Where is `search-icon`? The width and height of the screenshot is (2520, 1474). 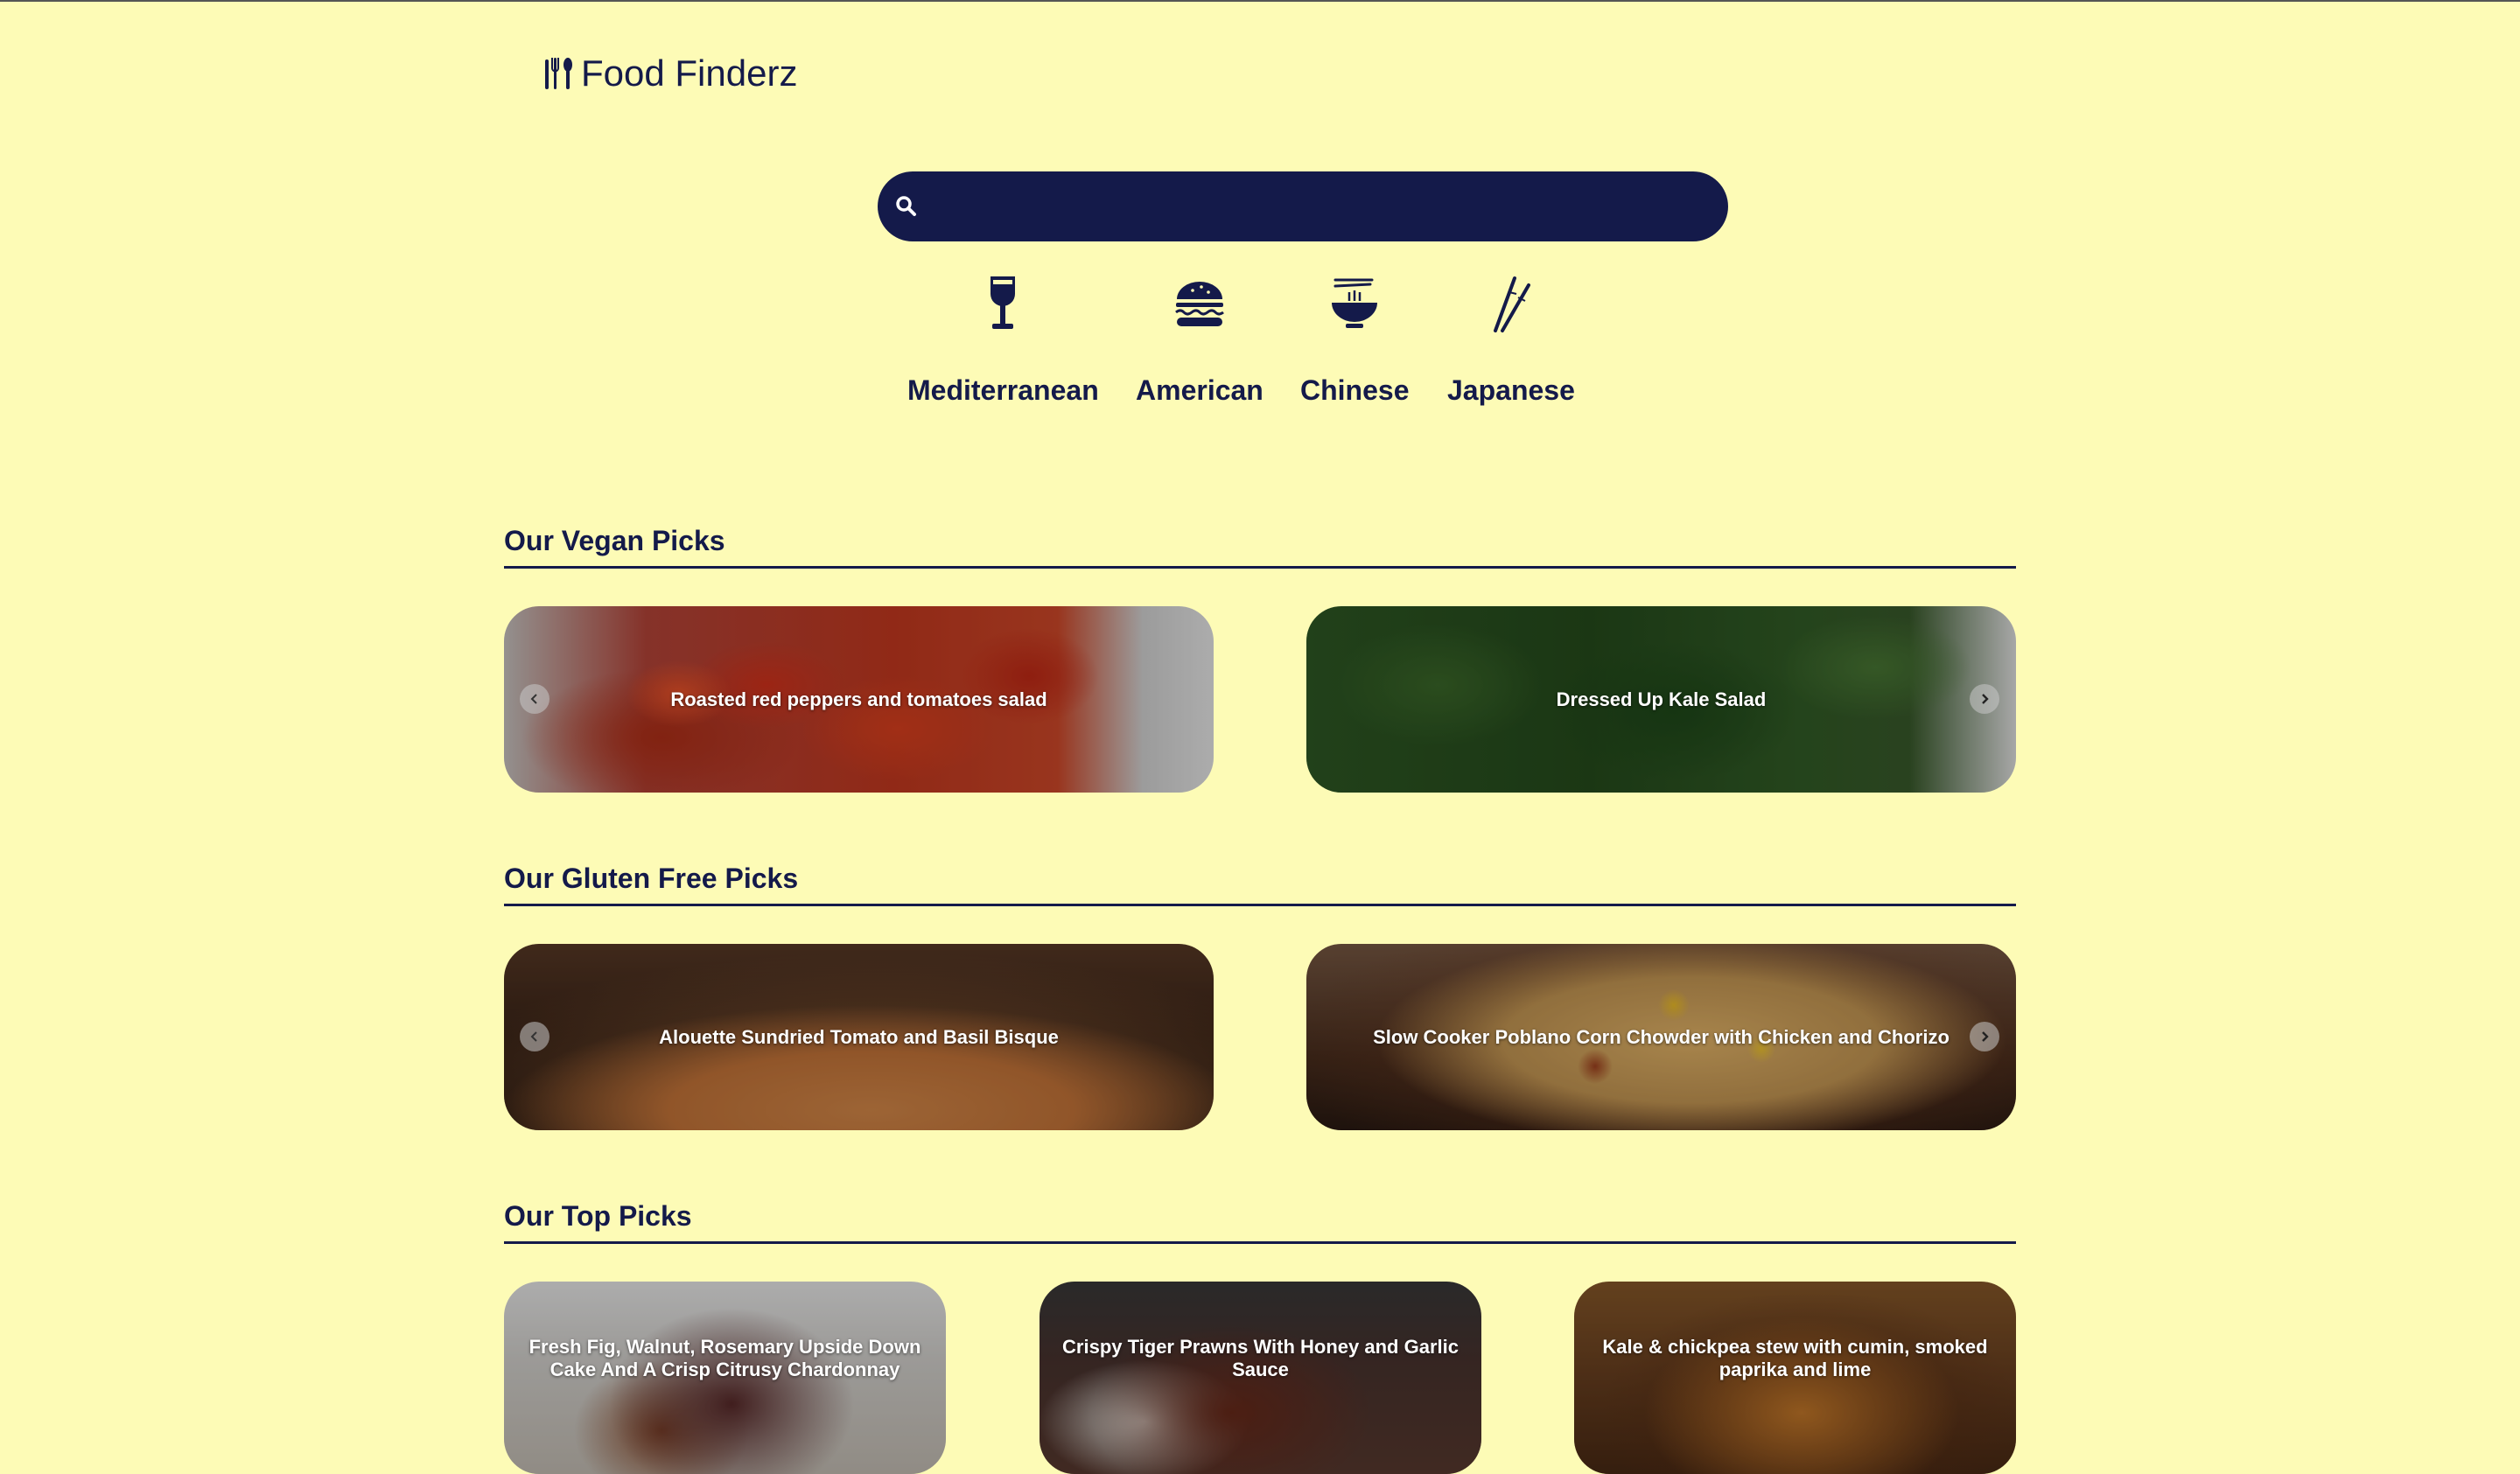
search-icon is located at coordinates (906, 206).